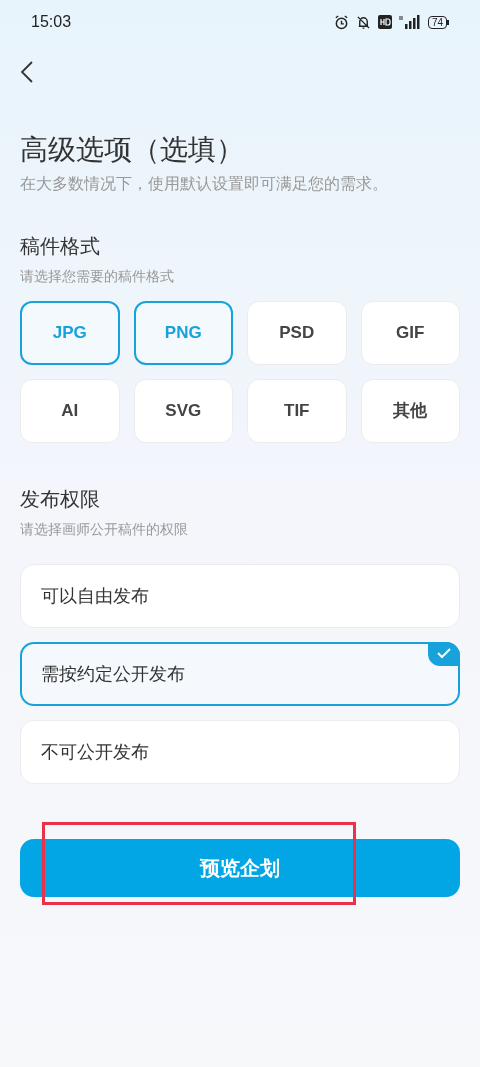  I want to click on muted-bell-icon, so click(363, 22).